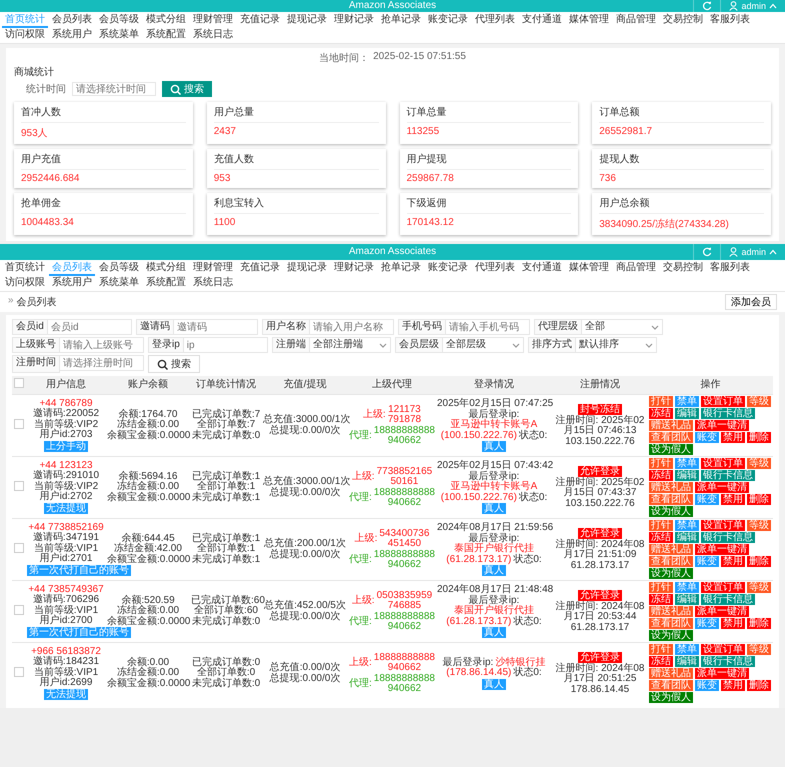 The image size is (785, 767). I want to click on dropdown: 全部注册端, so click(350, 345).